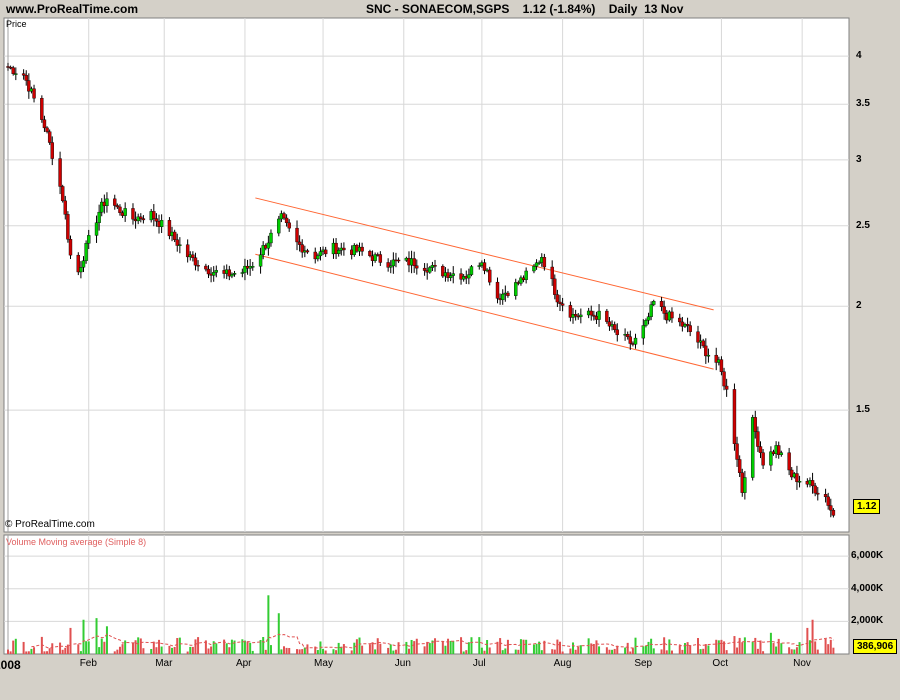 The height and width of the screenshot is (700, 900). Describe the element at coordinates (859, 306) in the screenshot. I see `price-axis-tick: 2` at that location.